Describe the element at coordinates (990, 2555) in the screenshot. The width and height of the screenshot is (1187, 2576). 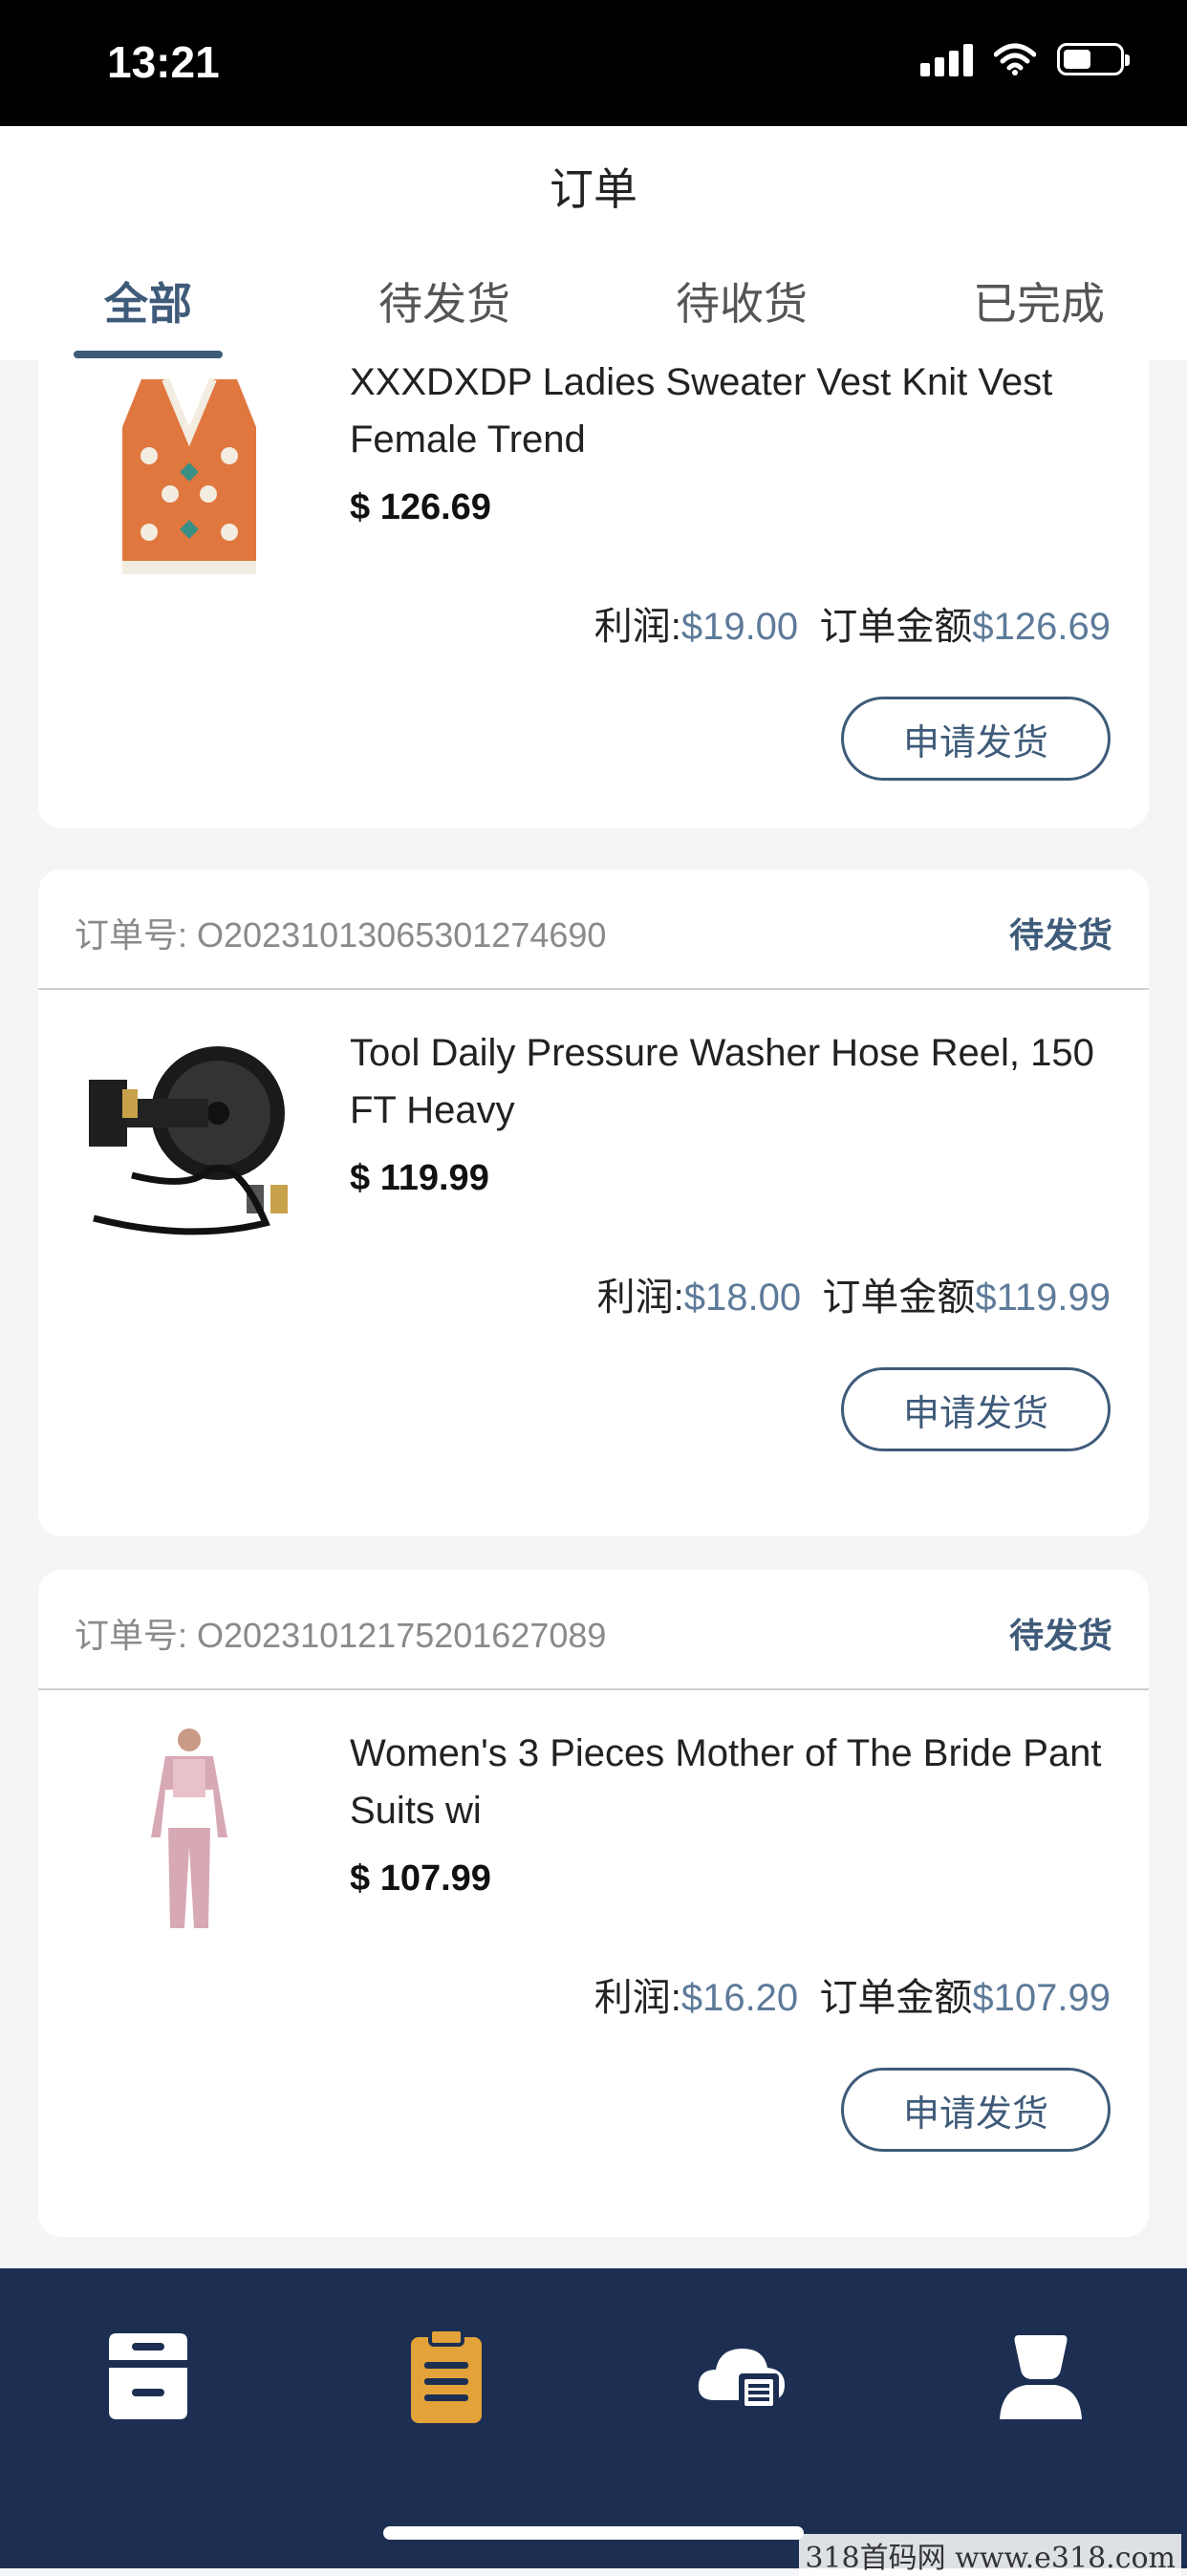
I see `watermark: 318首码网 www.e318.com` at that location.